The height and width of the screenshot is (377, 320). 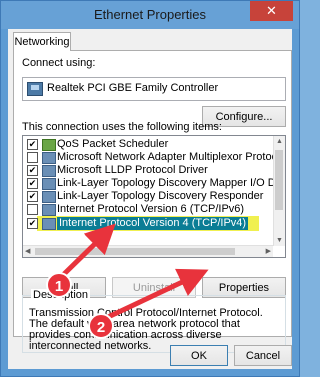 I want to click on list-item: Internet Protocol Version 6 (TCP/IPv6), so click(x=148, y=209).